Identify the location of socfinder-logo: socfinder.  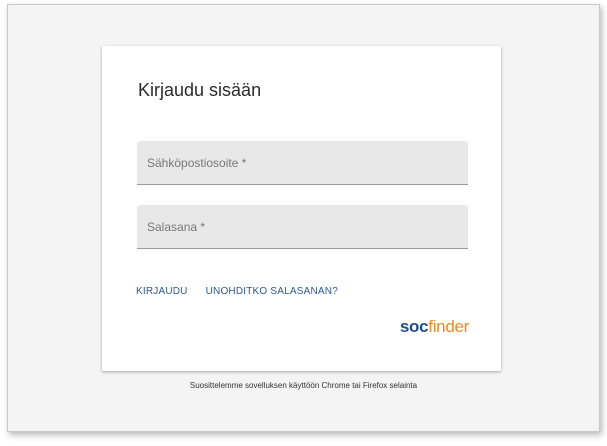
(434, 326).